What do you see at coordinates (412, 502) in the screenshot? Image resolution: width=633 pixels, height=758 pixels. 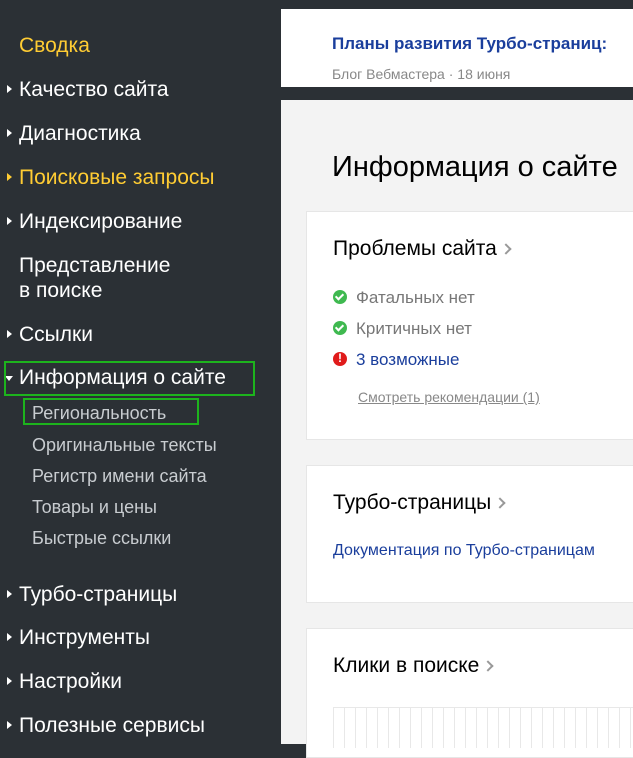 I see `turbo-card-title-text: Турбо-страницы` at bounding box center [412, 502].